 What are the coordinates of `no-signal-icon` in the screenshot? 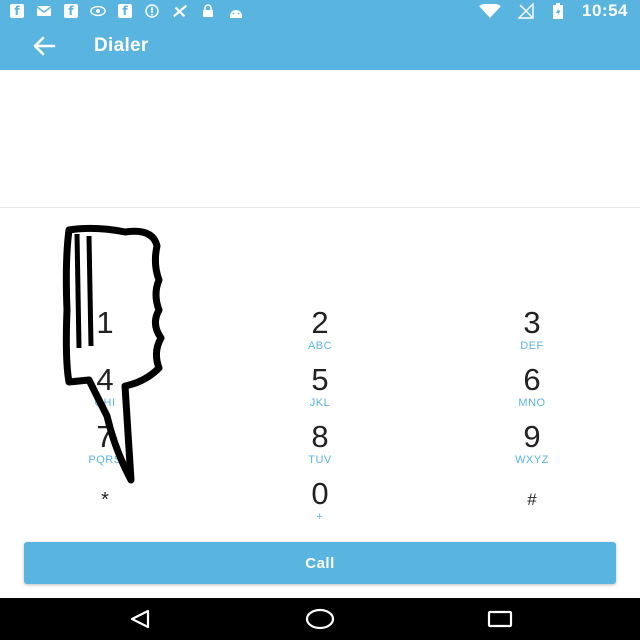 It's located at (526, 11).